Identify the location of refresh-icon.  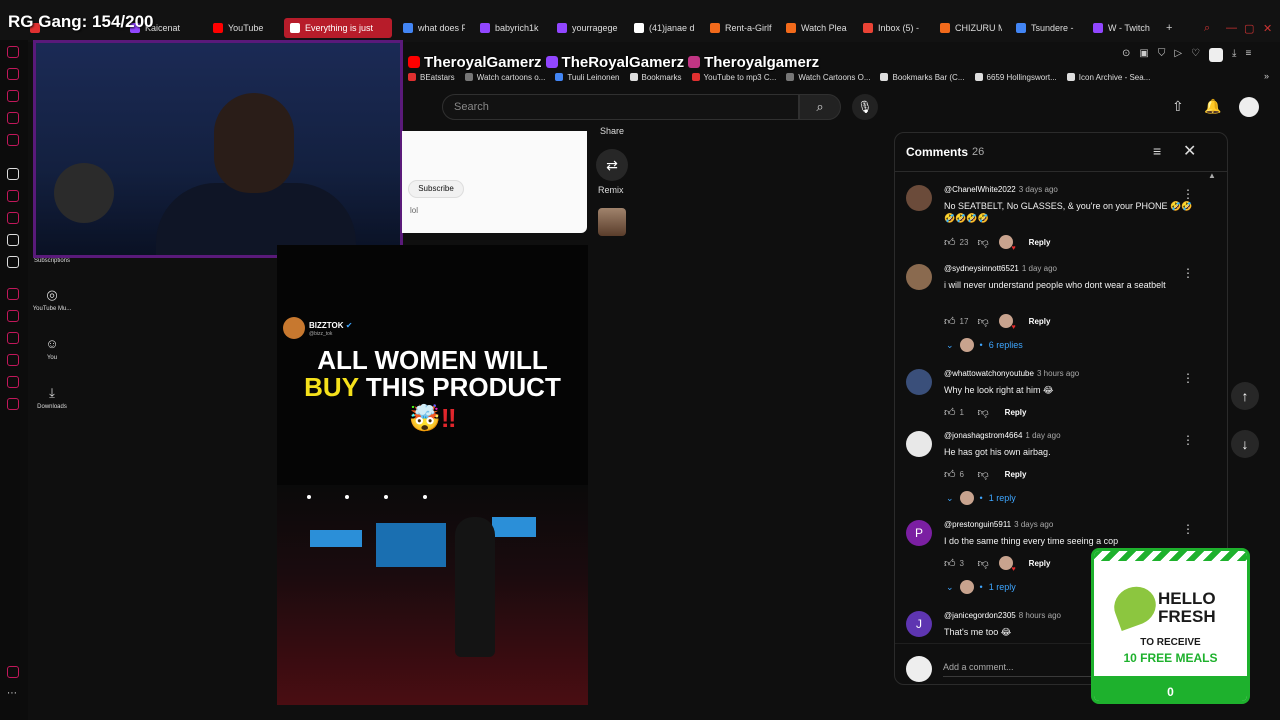
(13, 52).